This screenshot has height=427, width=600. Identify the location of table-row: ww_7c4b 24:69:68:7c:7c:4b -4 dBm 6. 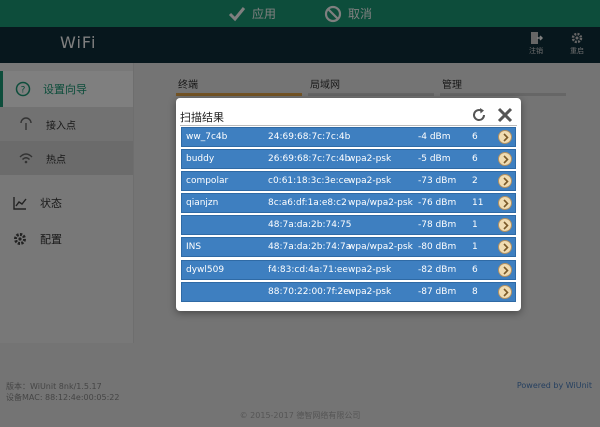
(348, 137).